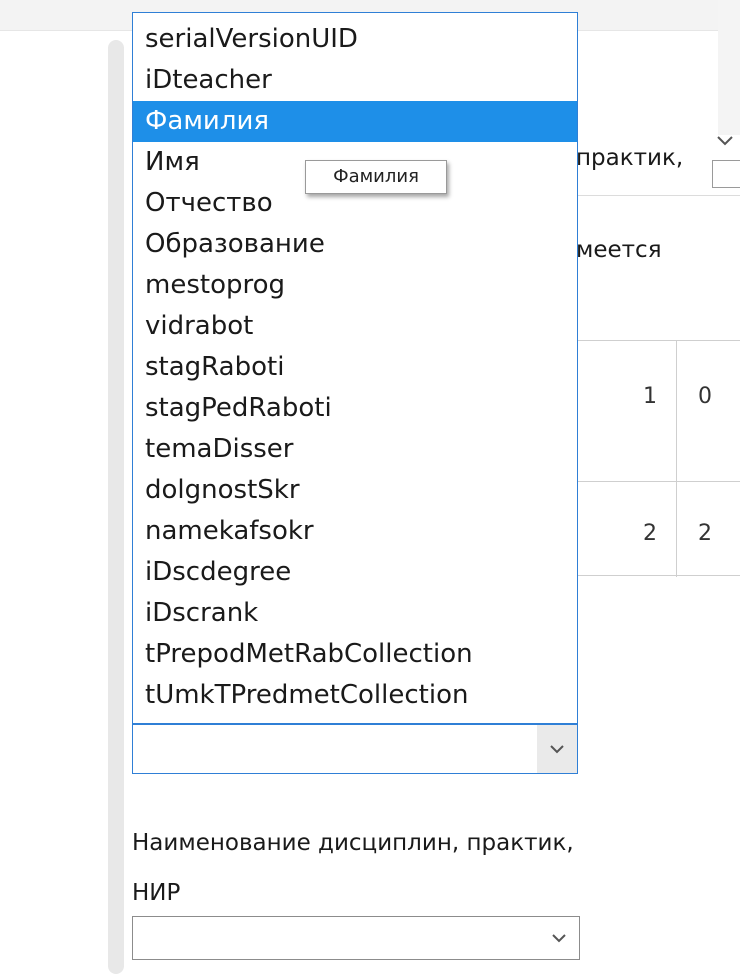  I want to click on table-cell: 1, so click(650, 396).